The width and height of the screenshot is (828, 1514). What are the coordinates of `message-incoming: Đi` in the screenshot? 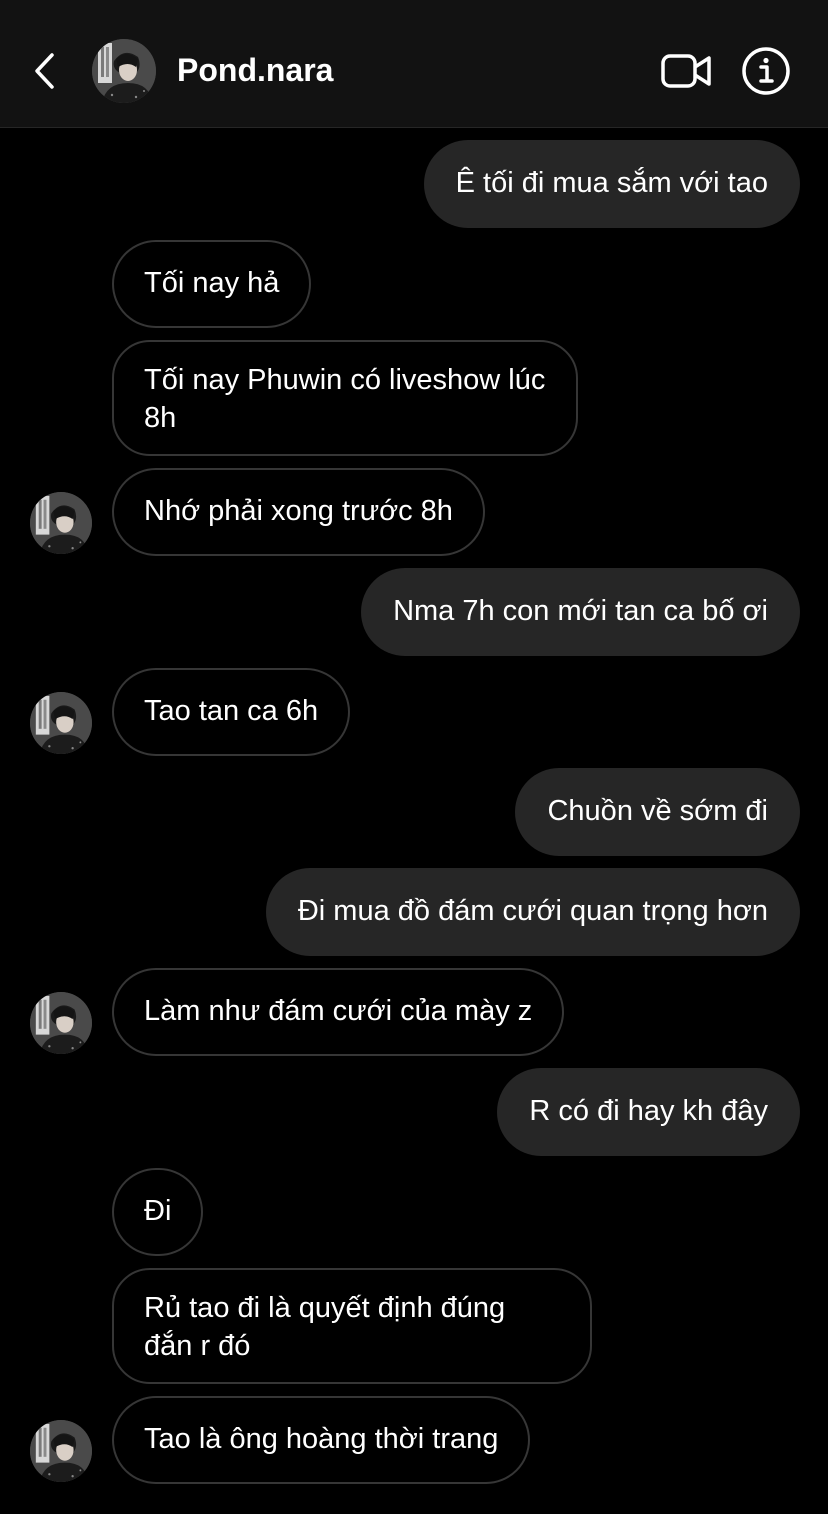 It's located at (158, 1212).